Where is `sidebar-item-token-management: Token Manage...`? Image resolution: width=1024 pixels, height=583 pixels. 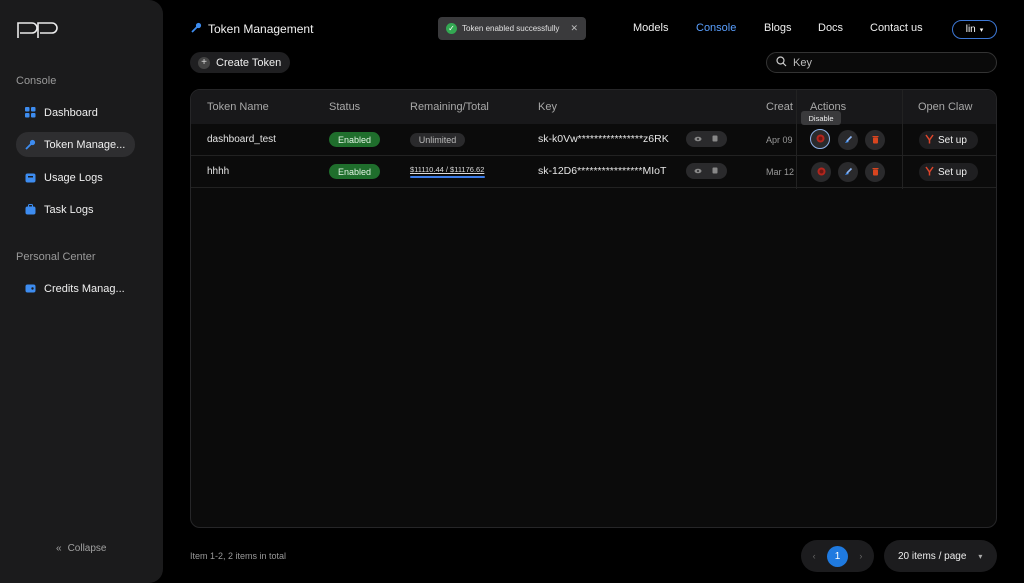
sidebar-item-token-management: Token Manage... is located at coordinates (75, 144).